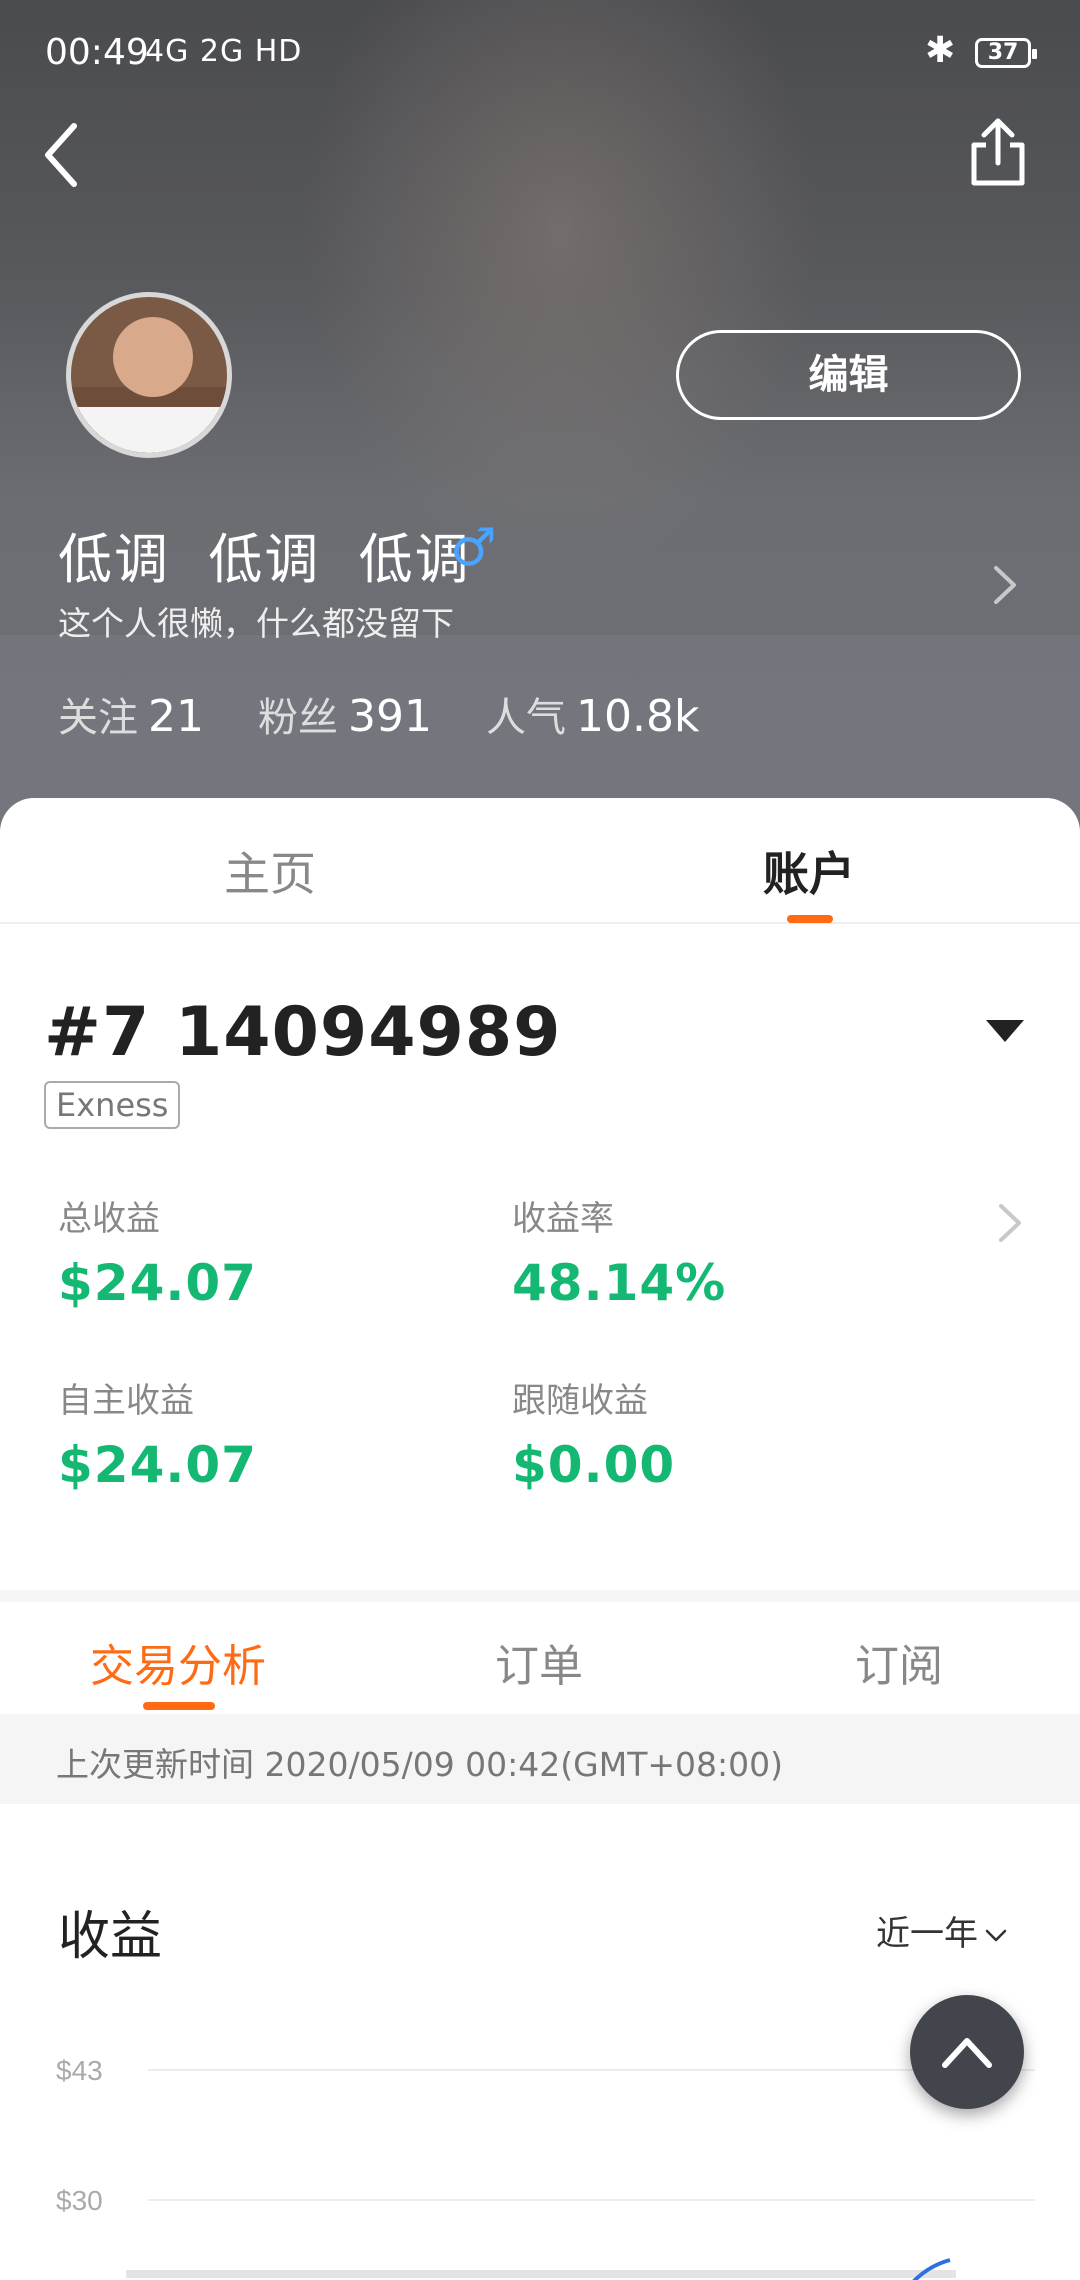 This screenshot has height=2280, width=1080. What do you see at coordinates (79, 2070) in the screenshot?
I see `y-tick-label: $43` at bounding box center [79, 2070].